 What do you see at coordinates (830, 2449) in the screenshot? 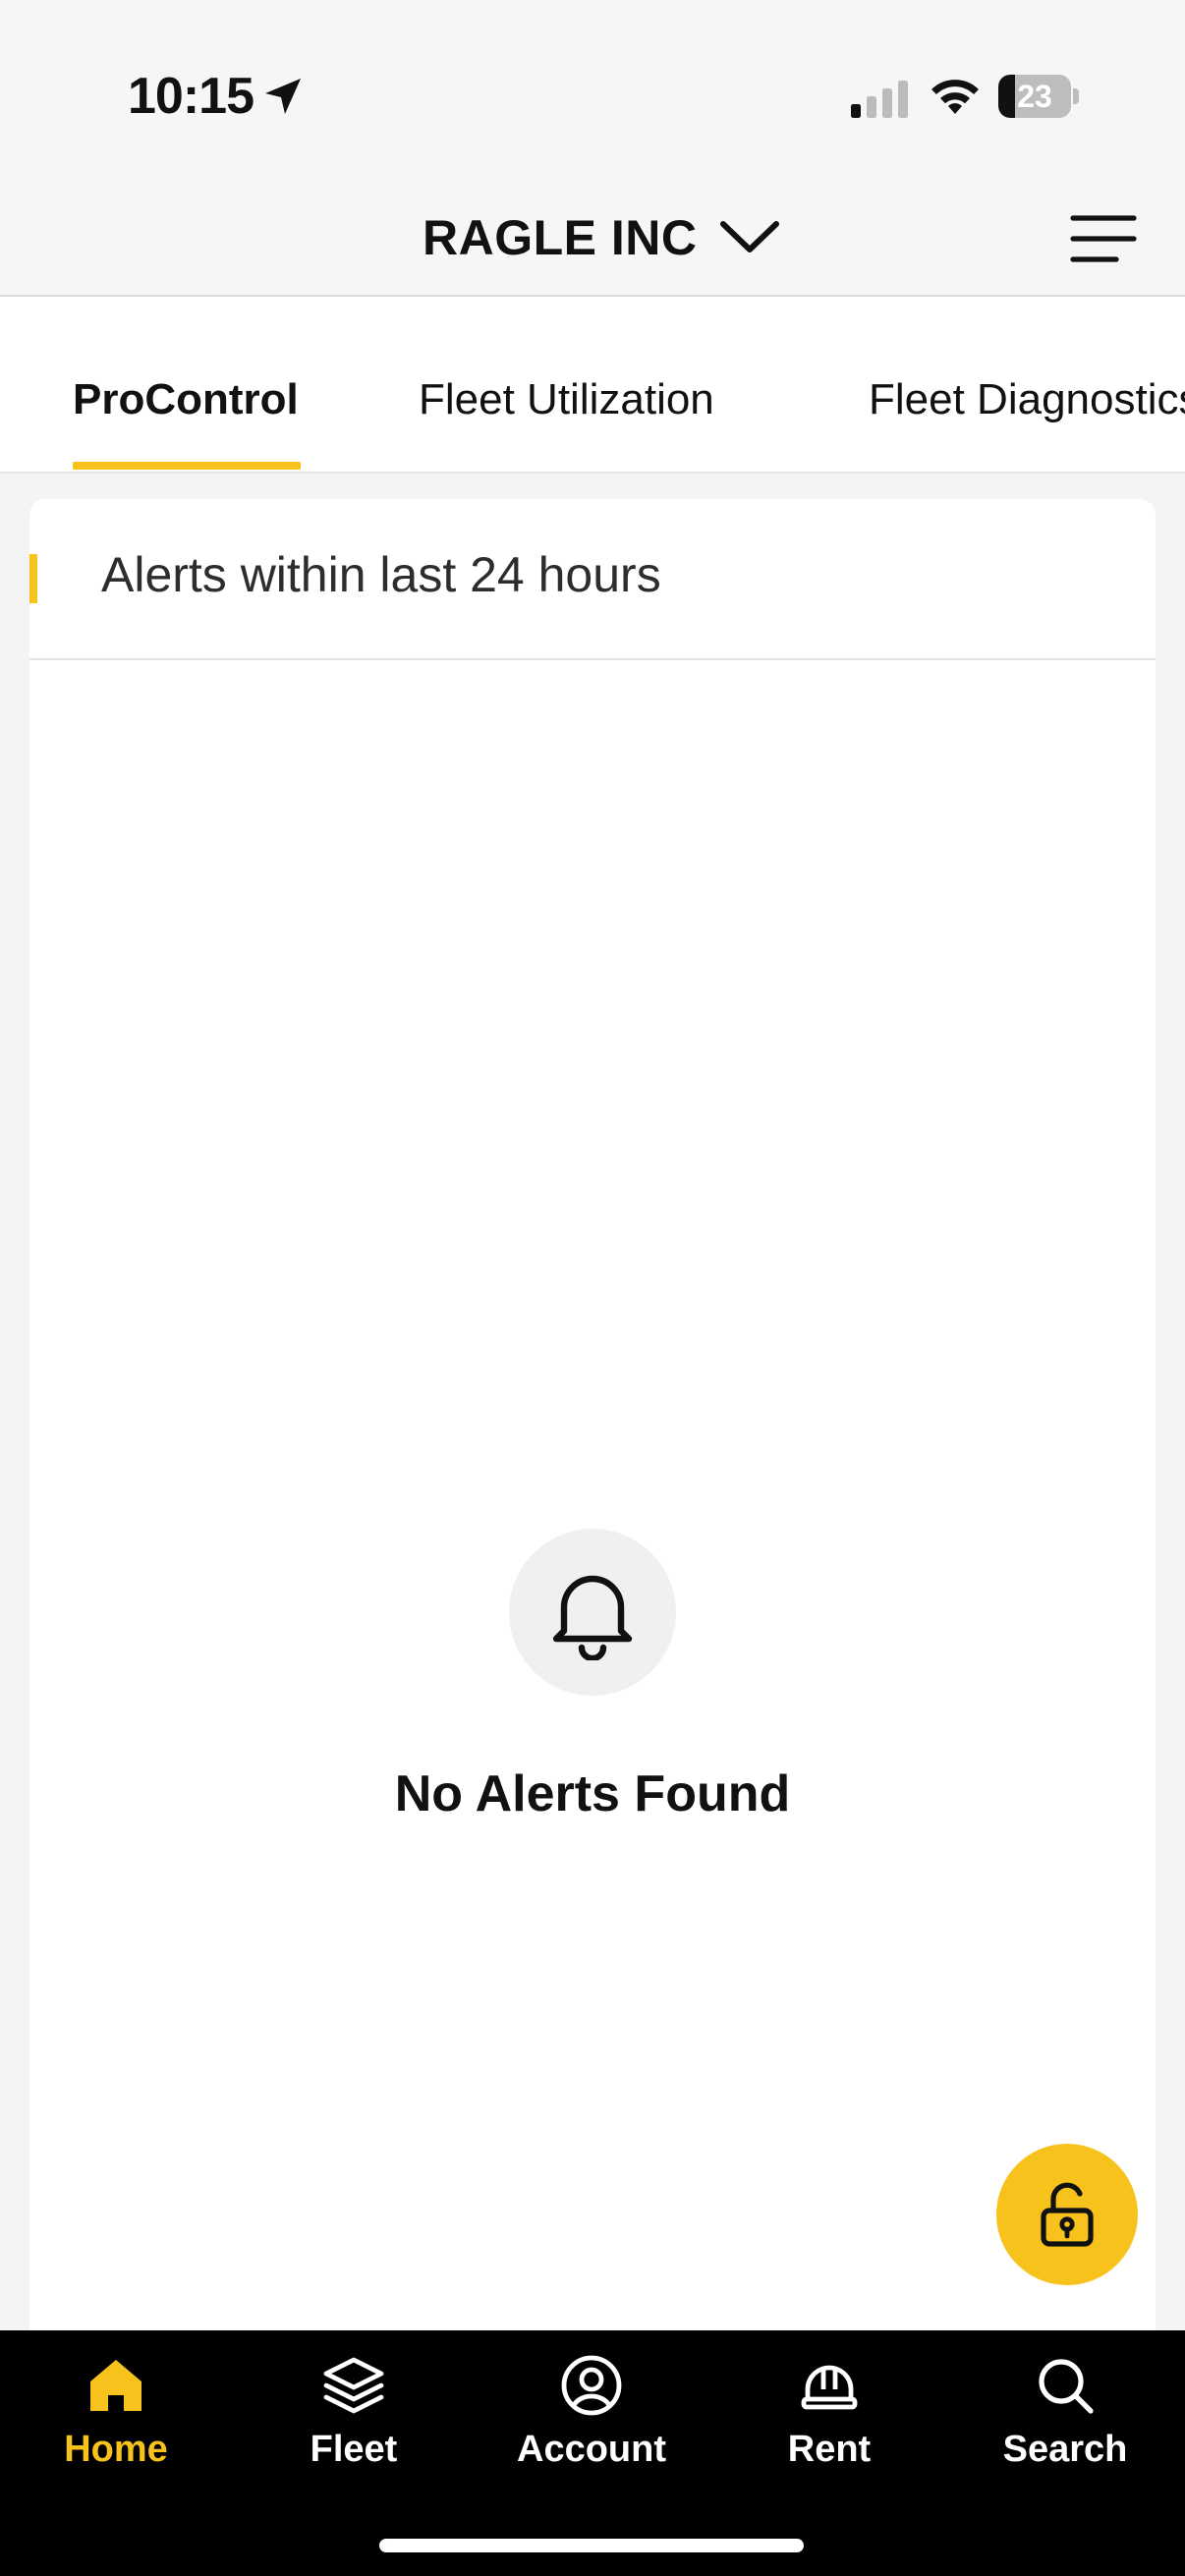
I see `nav-rent-label: Rent` at bounding box center [830, 2449].